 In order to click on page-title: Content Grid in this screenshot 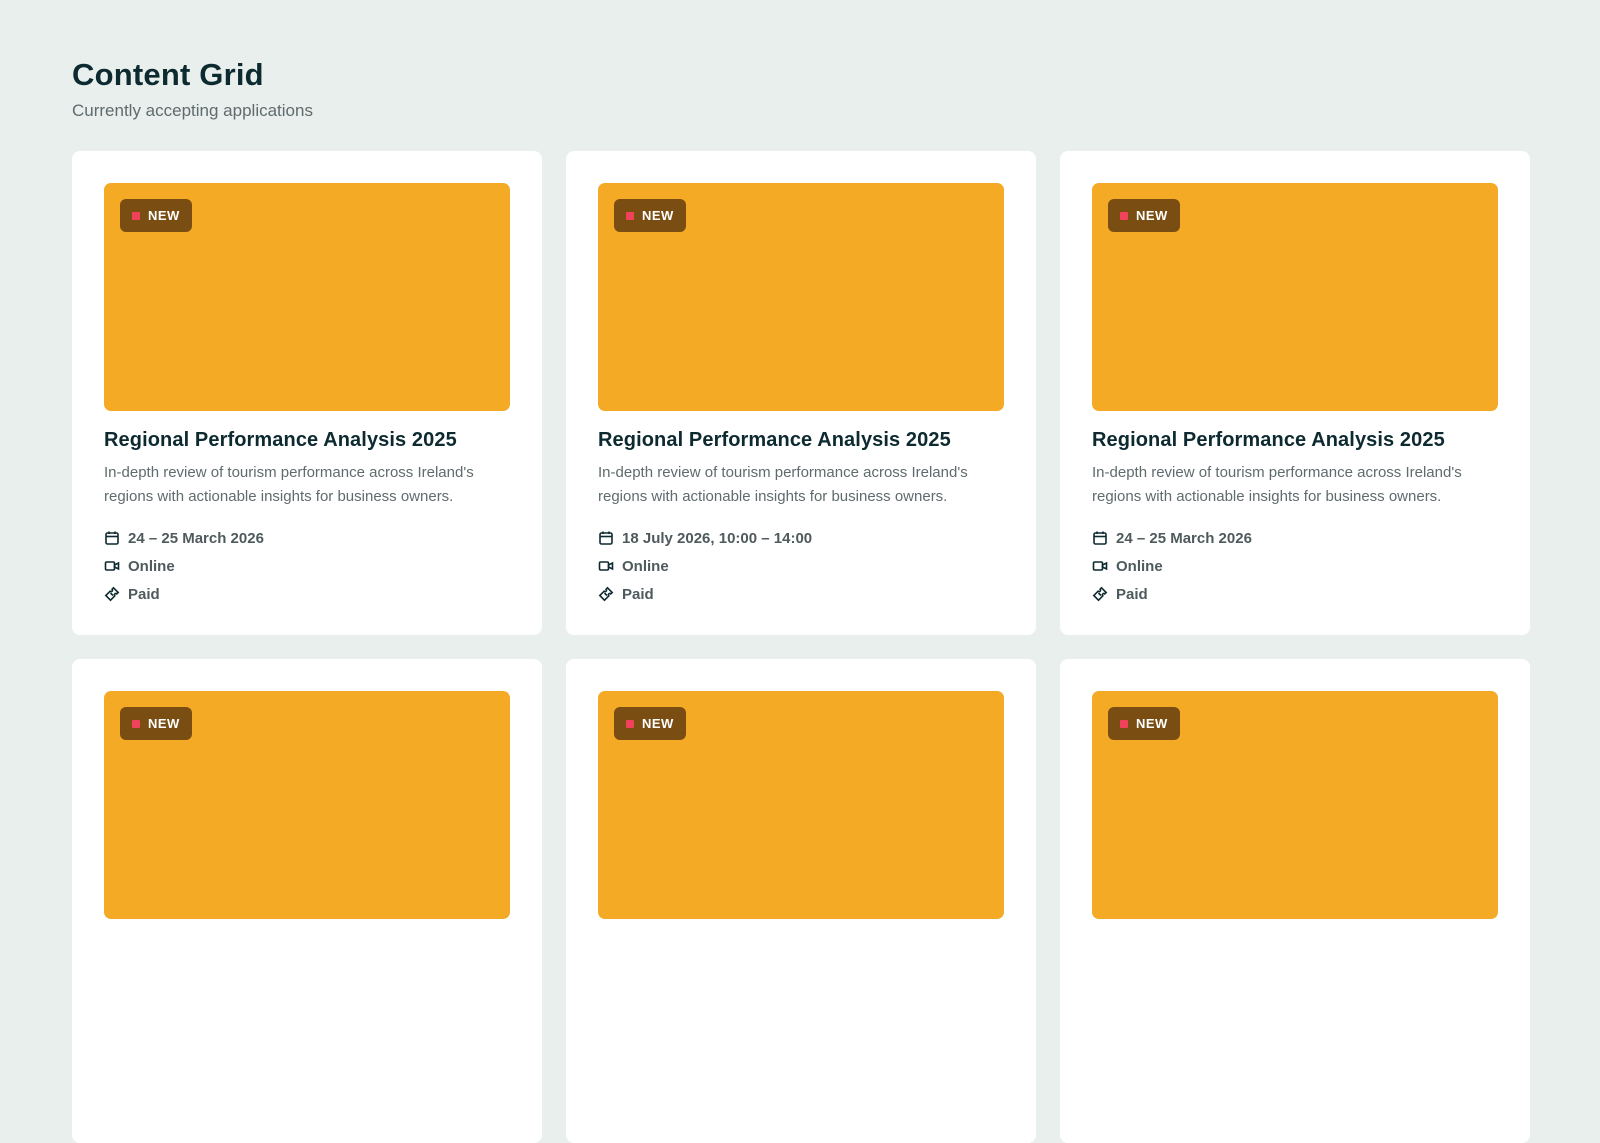, I will do `click(168, 74)`.